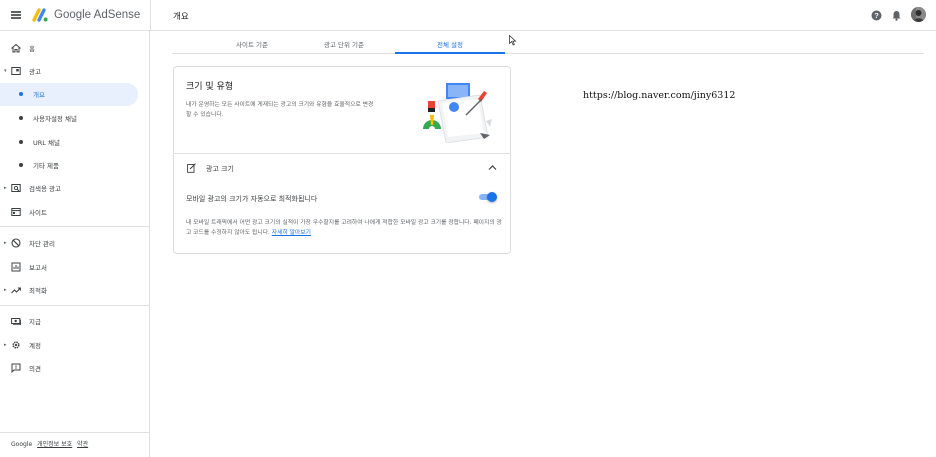 The height and width of the screenshot is (457, 936). I want to click on auto-size-toggle, so click(488, 197).